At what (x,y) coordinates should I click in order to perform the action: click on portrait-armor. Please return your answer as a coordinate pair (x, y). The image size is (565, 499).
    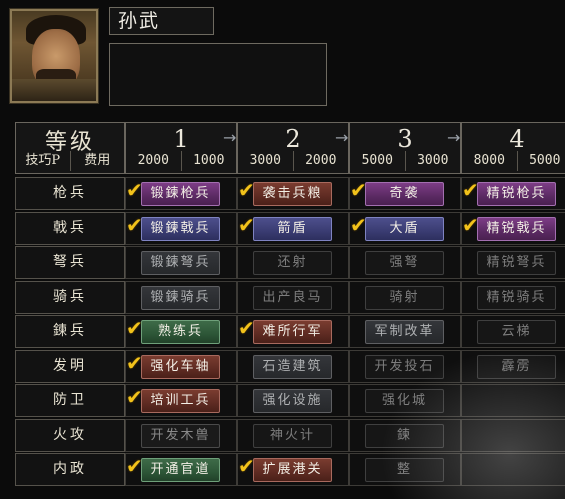
    Looking at the image, I should click on (54, 90).